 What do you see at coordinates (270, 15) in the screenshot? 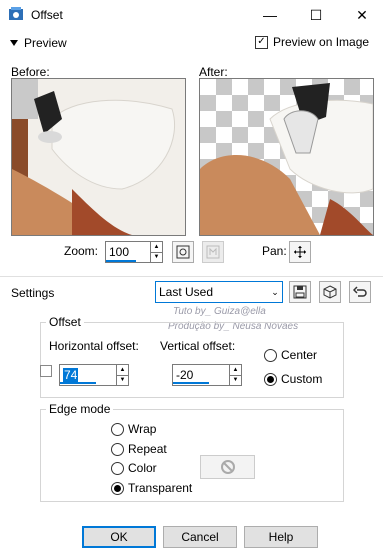
I see `minimize-button: —` at bounding box center [270, 15].